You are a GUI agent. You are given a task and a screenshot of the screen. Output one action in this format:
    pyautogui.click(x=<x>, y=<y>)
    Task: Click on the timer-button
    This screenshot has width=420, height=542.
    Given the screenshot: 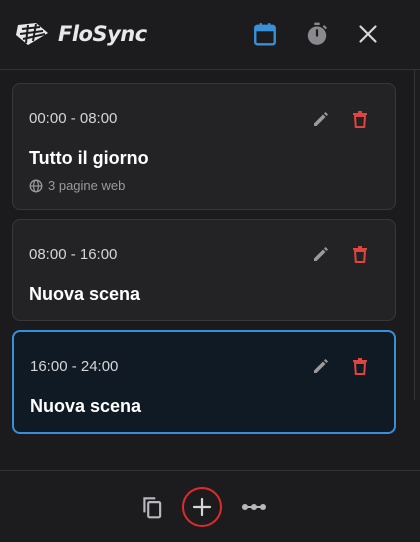 What is the action you would take?
    pyautogui.click(x=317, y=34)
    